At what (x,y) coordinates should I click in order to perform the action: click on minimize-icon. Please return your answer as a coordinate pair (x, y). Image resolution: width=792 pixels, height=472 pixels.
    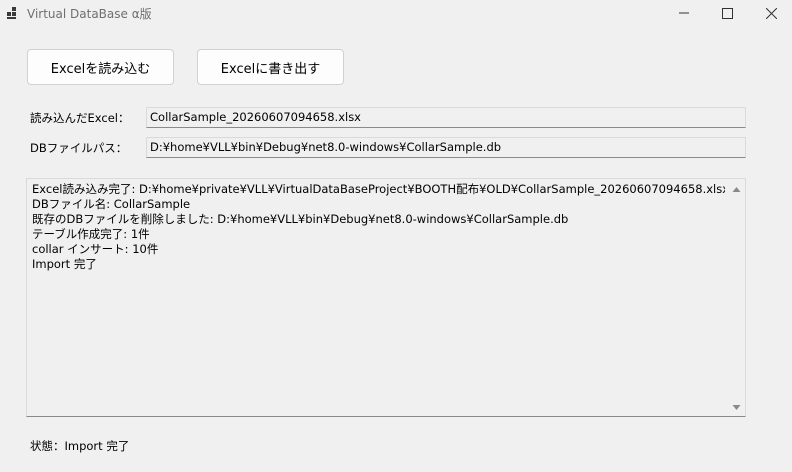
    Looking at the image, I should click on (684, 13).